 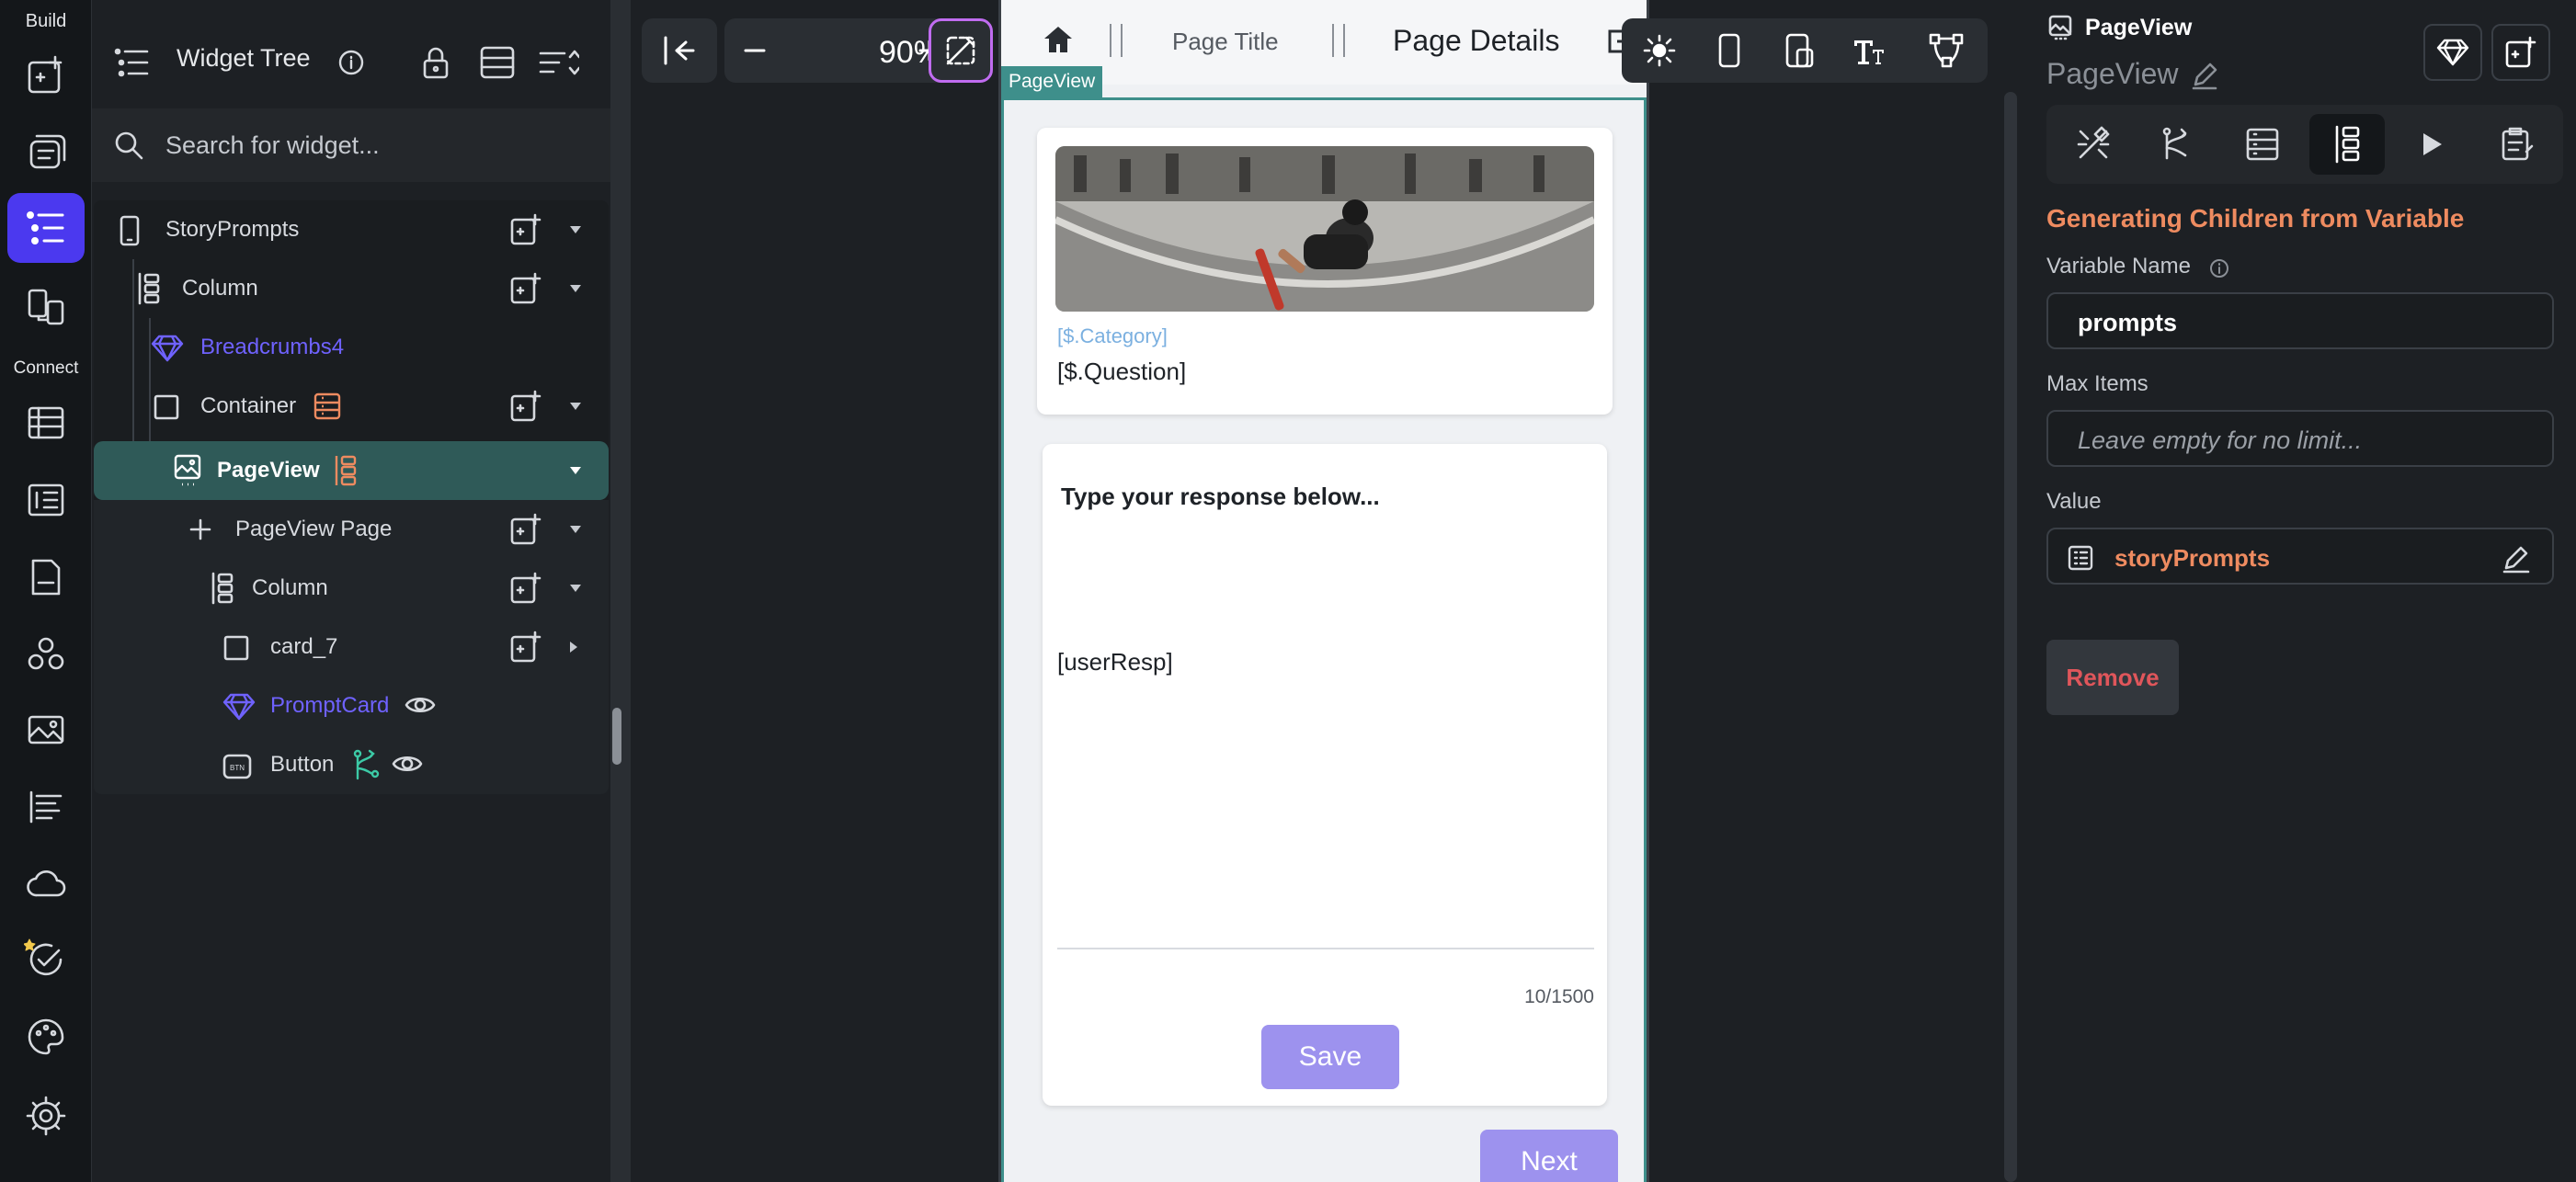 I want to click on edit-value-icon, so click(x=2516, y=558).